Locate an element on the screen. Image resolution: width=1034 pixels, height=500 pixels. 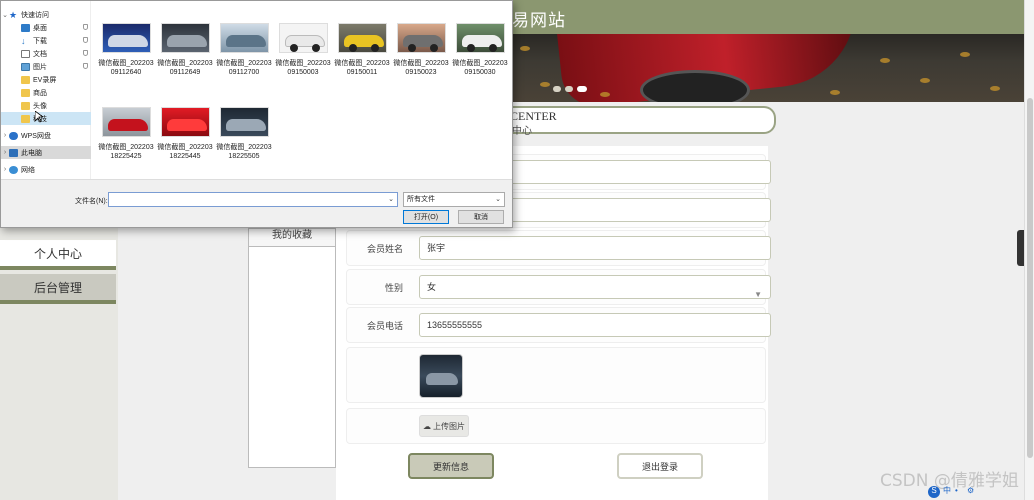
tree-item-pictures: 图片 is located at coordinates (46, 66).